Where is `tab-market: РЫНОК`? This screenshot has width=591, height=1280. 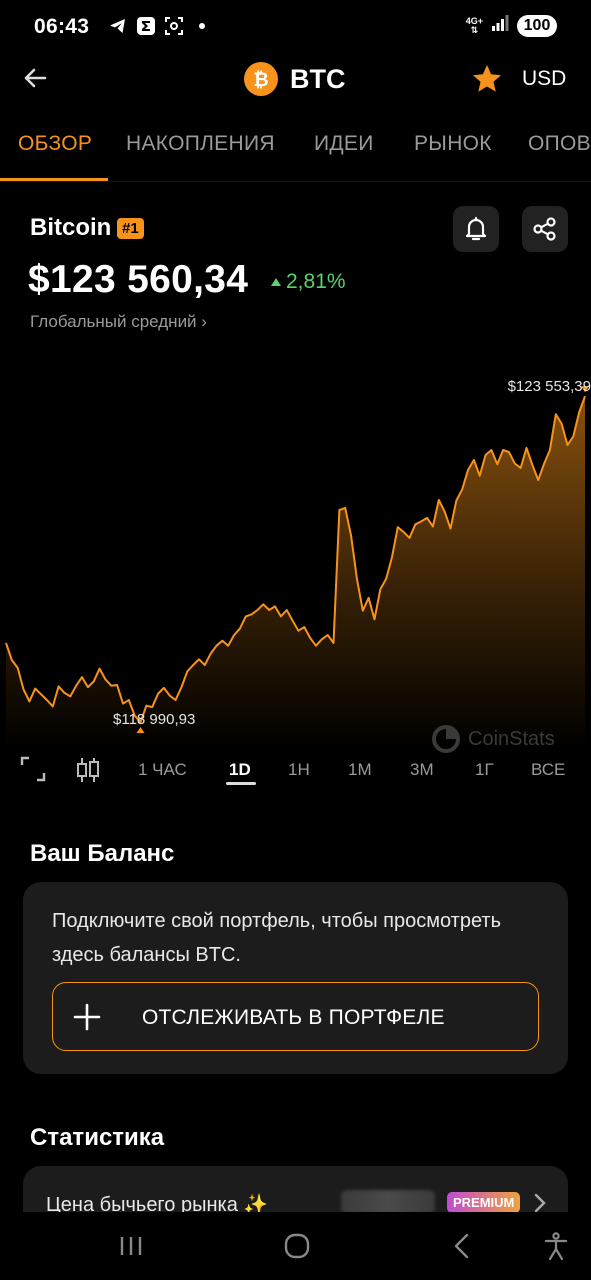 tab-market: РЫНОК is located at coordinates (453, 144).